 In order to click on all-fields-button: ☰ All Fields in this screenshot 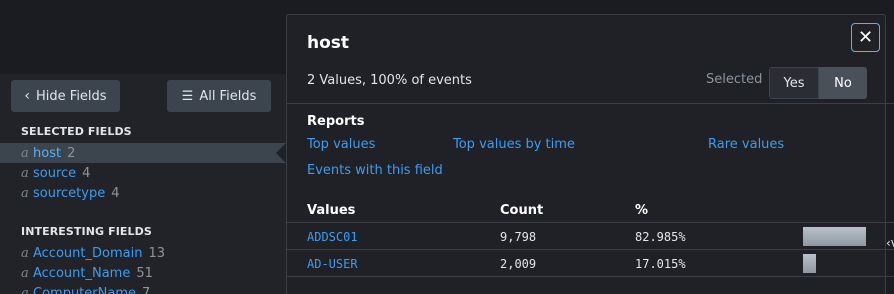, I will do `click(219, 96)`.